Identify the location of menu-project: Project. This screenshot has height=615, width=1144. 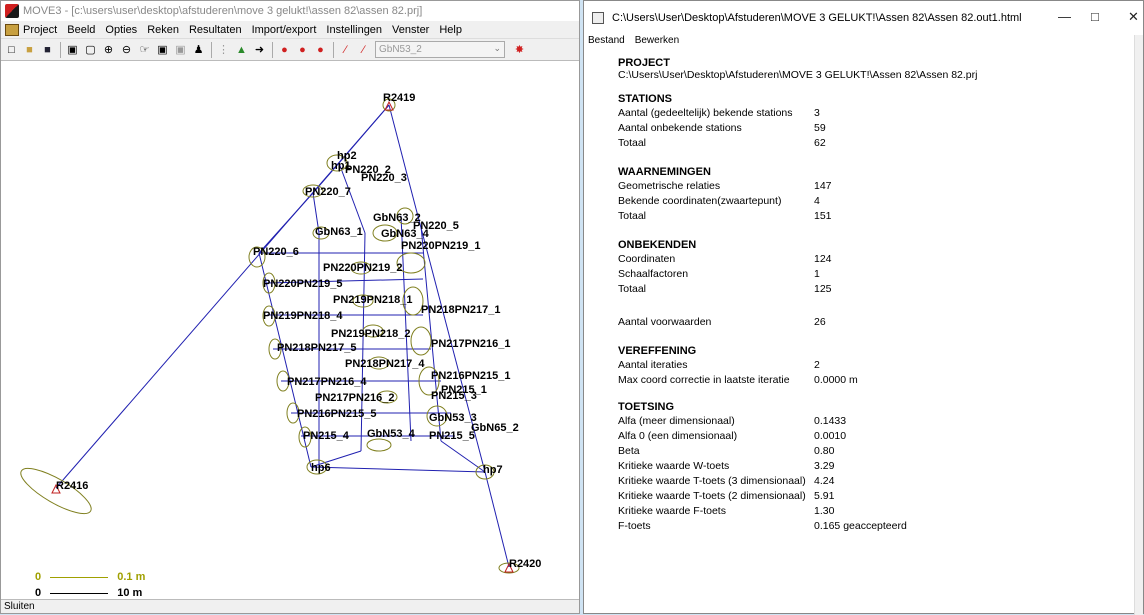
(40, 30).